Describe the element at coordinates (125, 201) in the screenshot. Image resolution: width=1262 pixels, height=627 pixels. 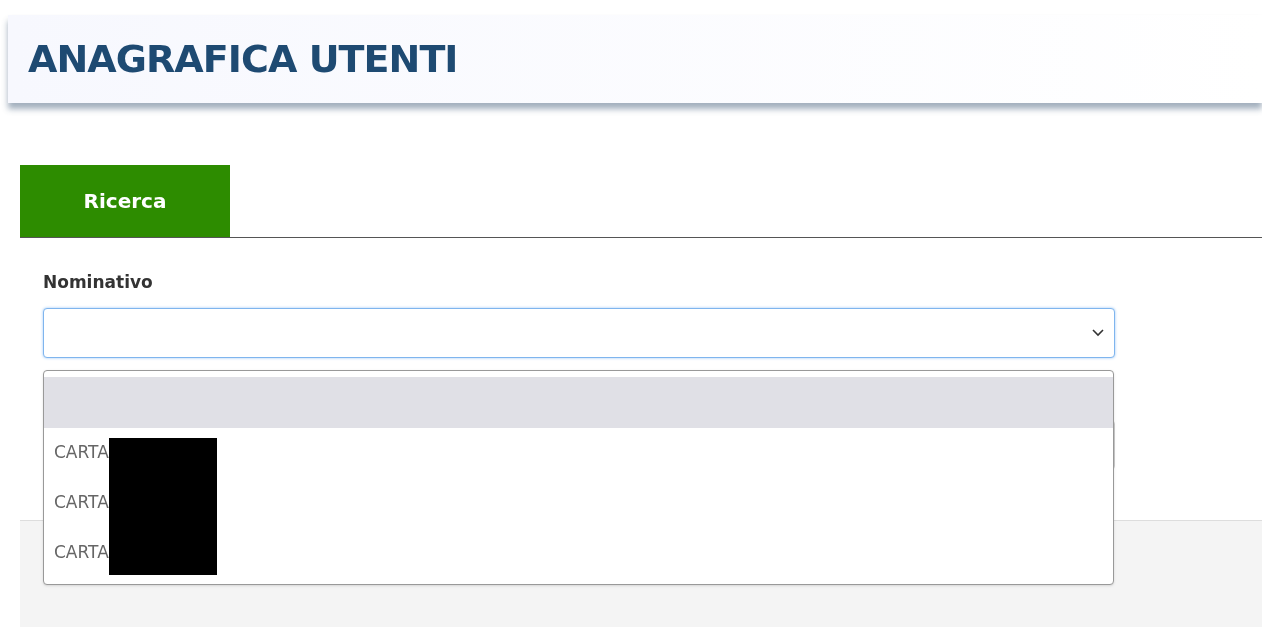
I see `tab: Ricerca` at that location.